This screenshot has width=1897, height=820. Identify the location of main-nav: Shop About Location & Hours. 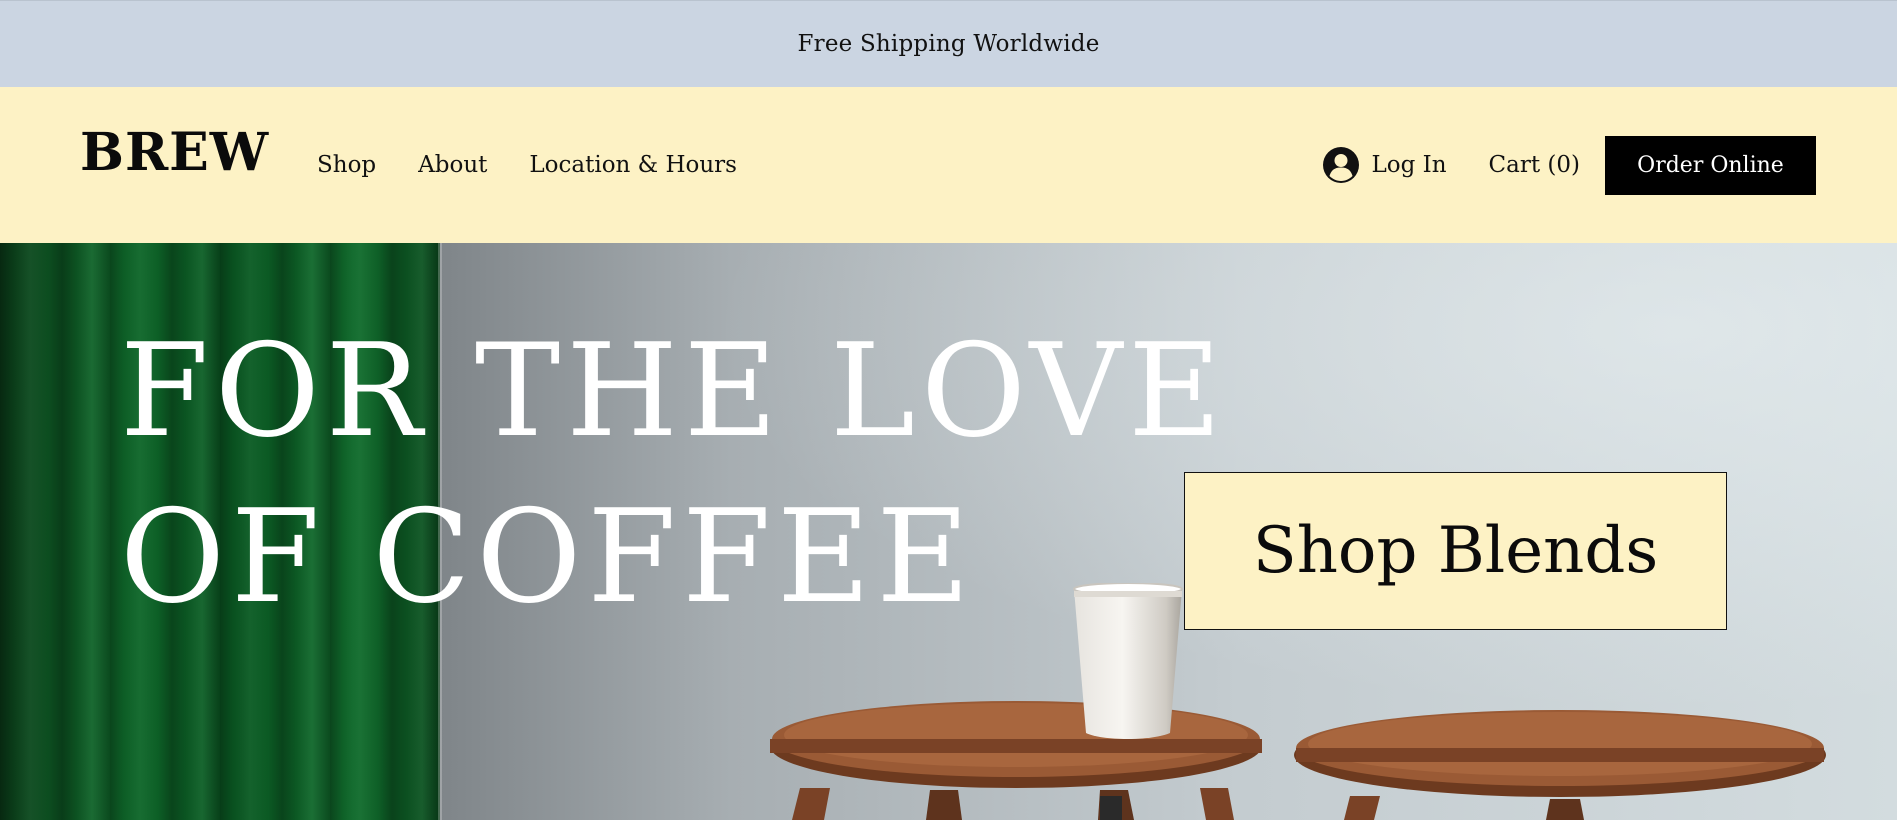
(527, 165).